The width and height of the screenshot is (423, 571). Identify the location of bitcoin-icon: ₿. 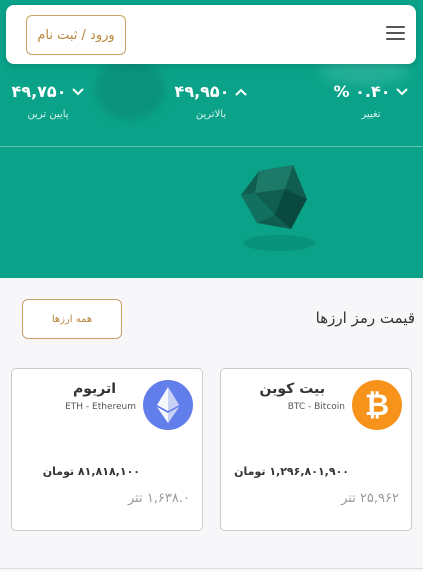
(377, 405).